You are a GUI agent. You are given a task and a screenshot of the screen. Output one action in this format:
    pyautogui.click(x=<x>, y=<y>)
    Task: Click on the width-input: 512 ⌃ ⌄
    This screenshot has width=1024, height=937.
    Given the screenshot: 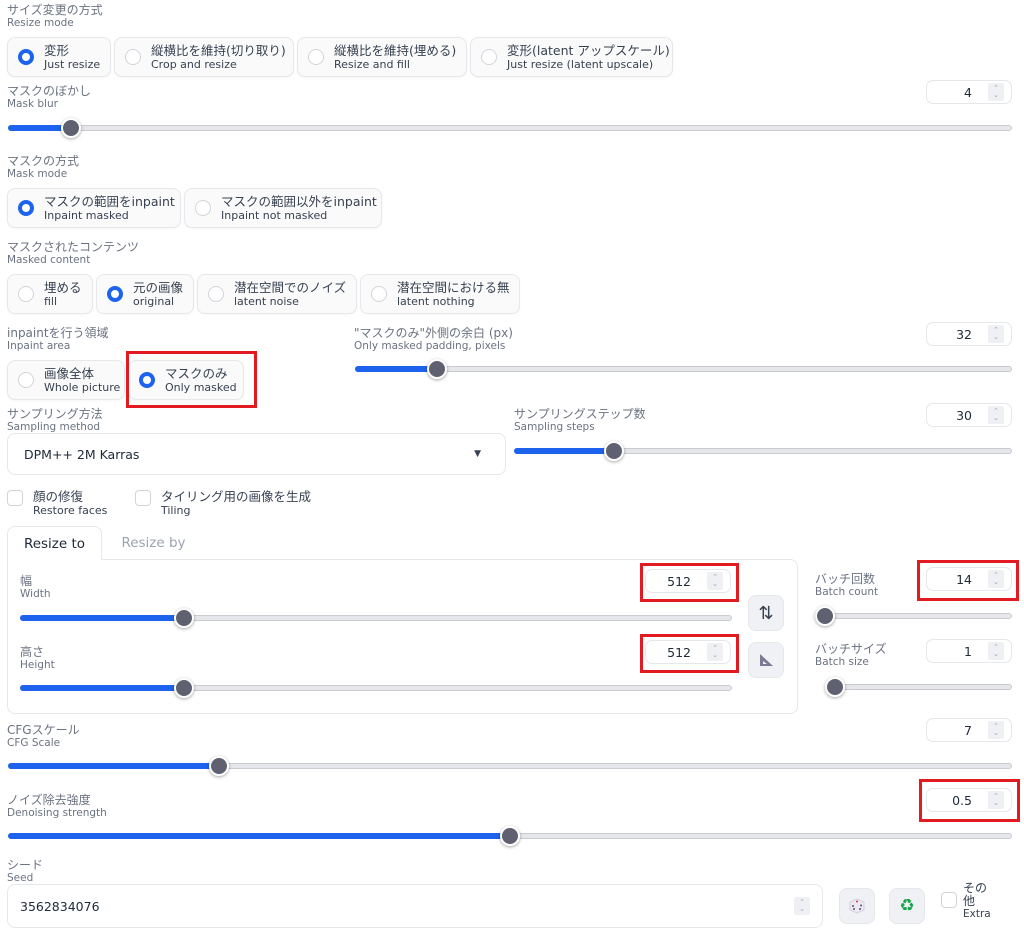 What is the action you would take?
    pyautogui.click(x=688, y=581)
    